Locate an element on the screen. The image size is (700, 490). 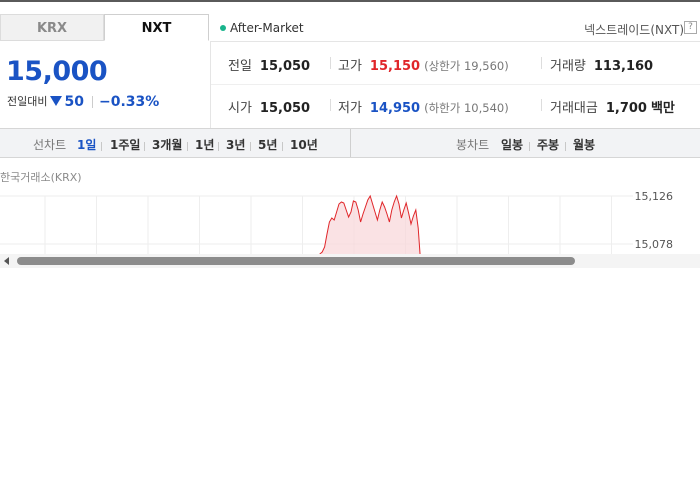
candle-monthly: 월봉 is located at coordinates (584, 144).